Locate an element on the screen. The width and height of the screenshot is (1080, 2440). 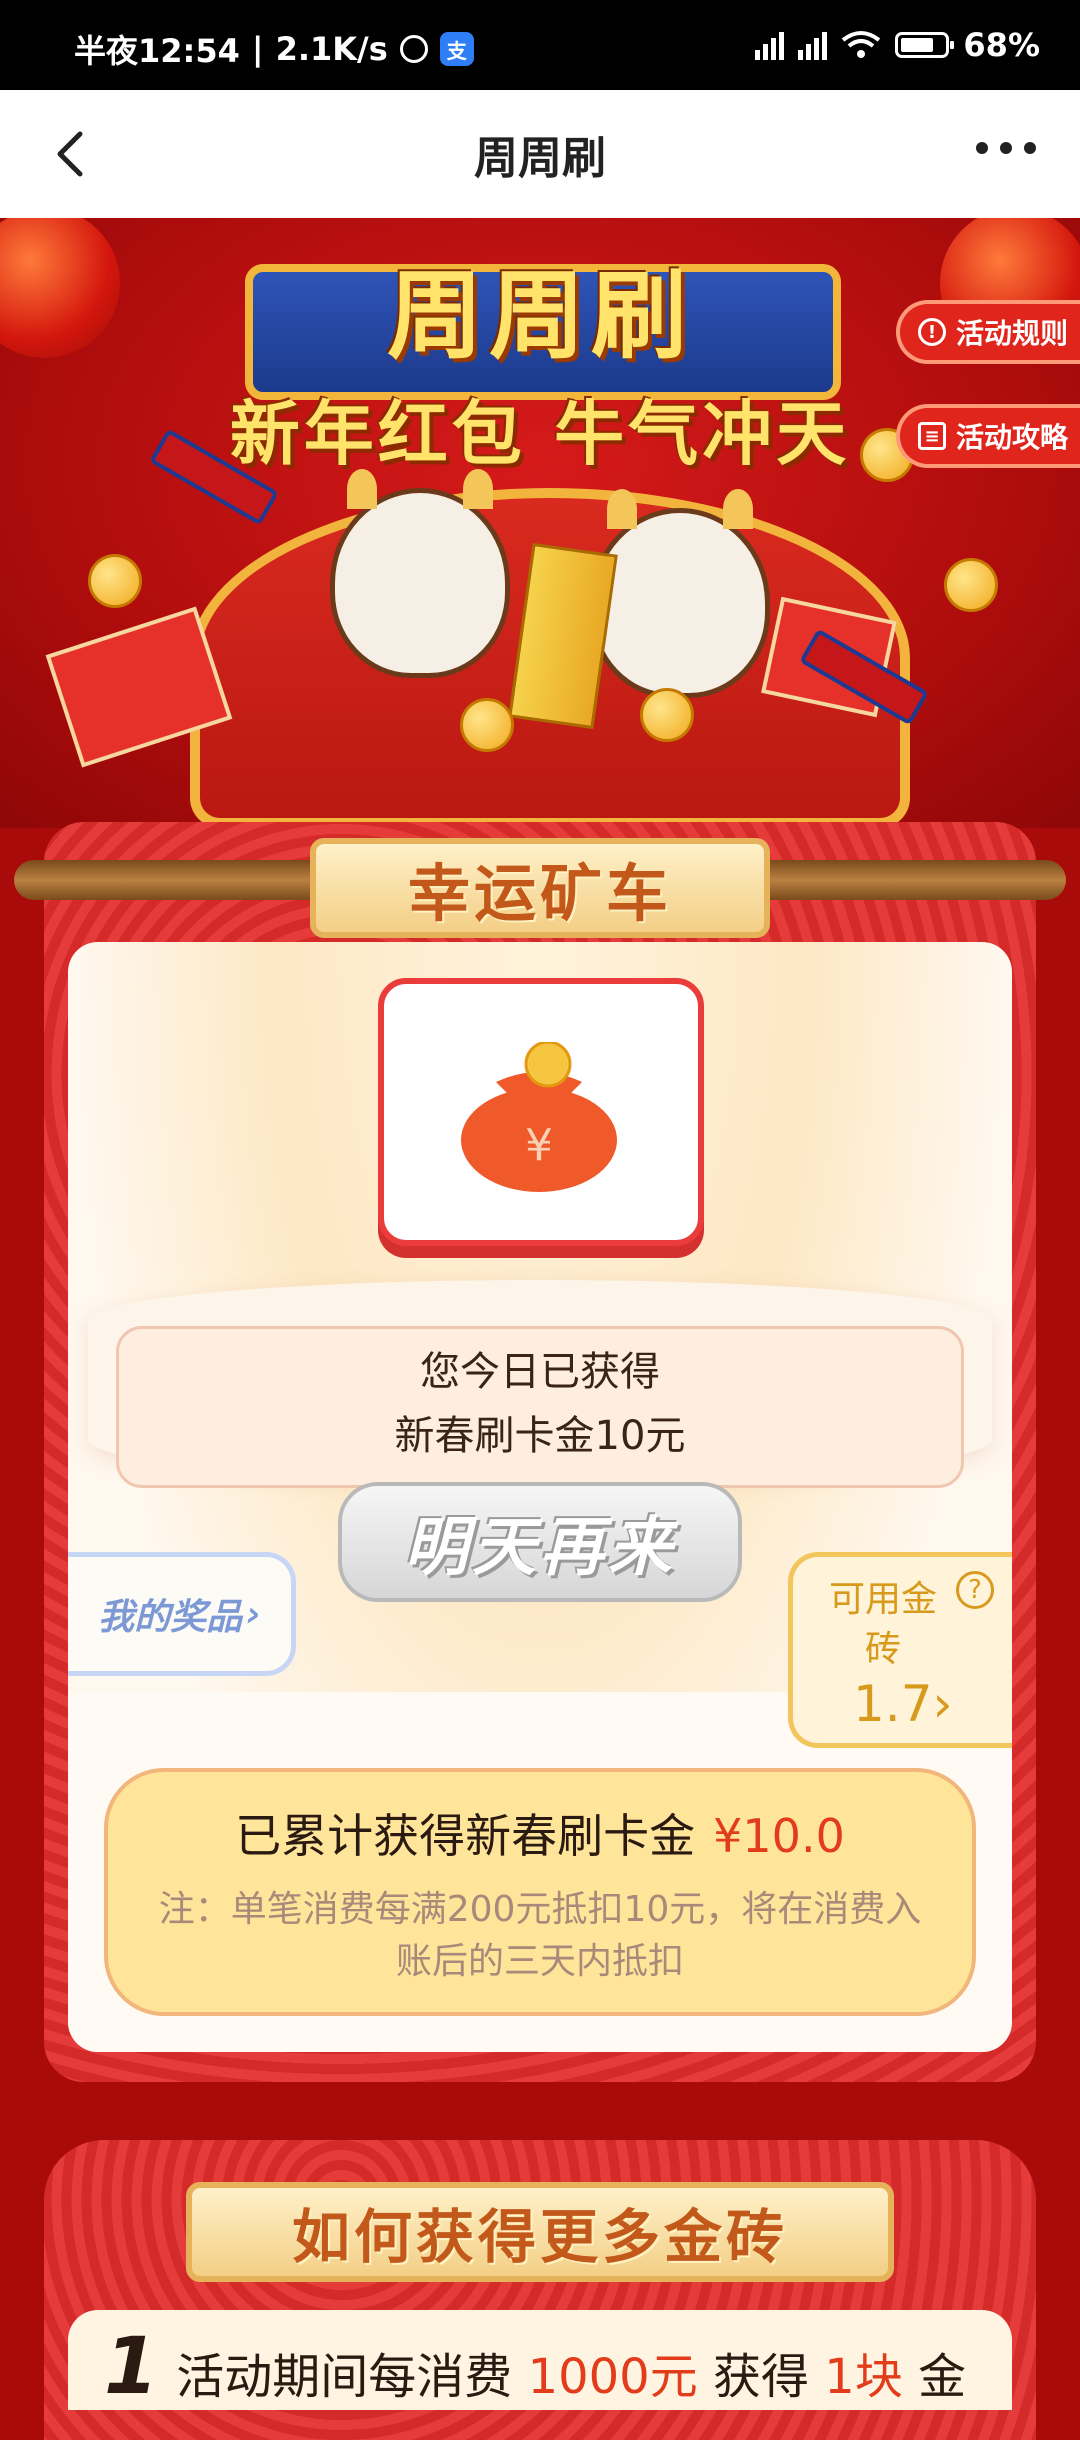
available-gold-button: 可用金砖 ? 1.7› is located at coordinates (900, 1650).